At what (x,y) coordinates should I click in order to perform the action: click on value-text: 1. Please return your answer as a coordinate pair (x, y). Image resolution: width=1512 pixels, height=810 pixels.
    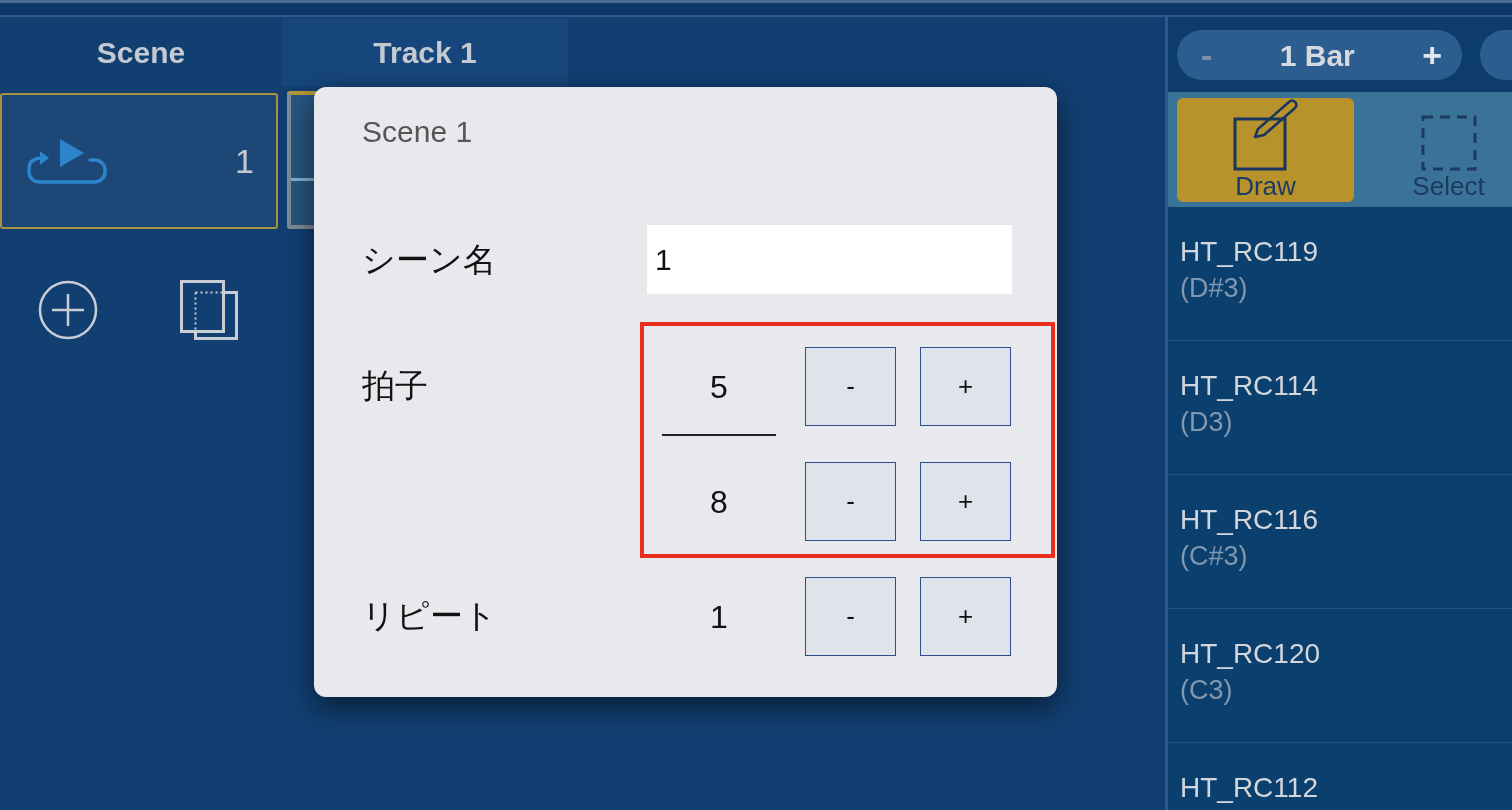
    Looking at the image, I should click on (719, 617).